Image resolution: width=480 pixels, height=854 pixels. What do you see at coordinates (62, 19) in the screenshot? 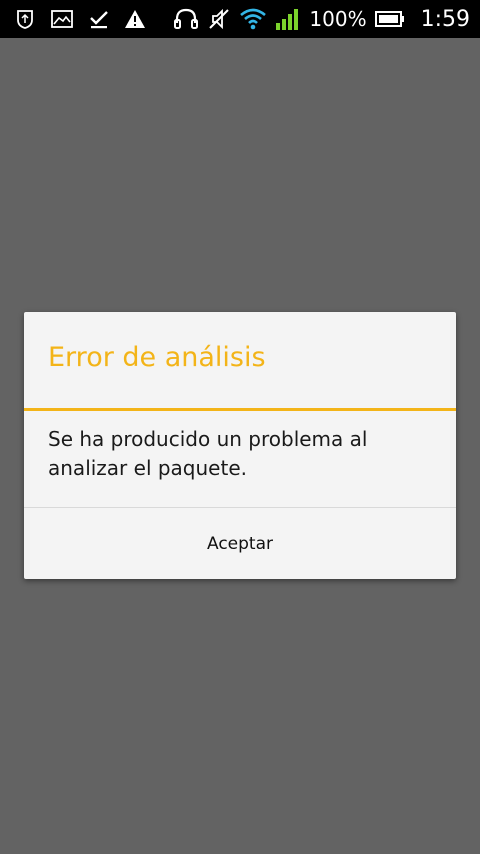
I see `image-notification-icon` at bounding box center [62, 19].